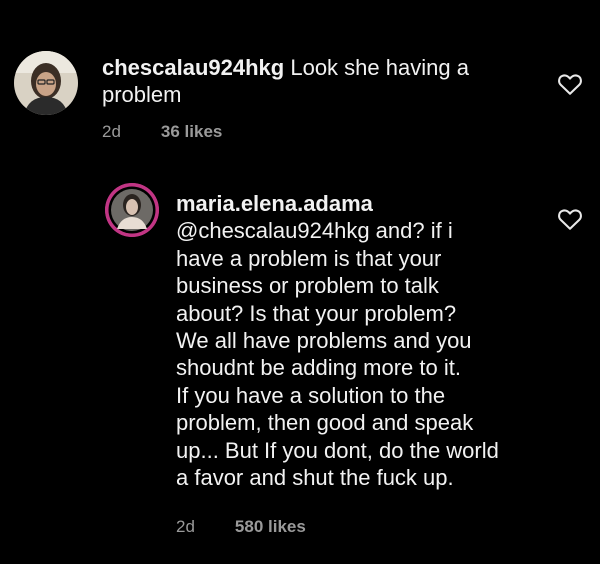 The image size is (600, 564). I want to click on comment-meta: 2d 580 likes, so click(241, 527).